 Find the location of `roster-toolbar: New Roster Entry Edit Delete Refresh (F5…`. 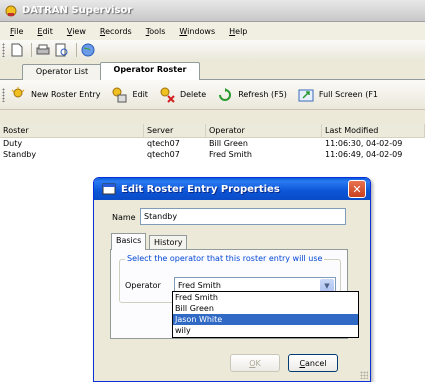

roster-toolbar: New Roster Entry Edit Delete Refresh (F5… is located at coordinates (212, 95).